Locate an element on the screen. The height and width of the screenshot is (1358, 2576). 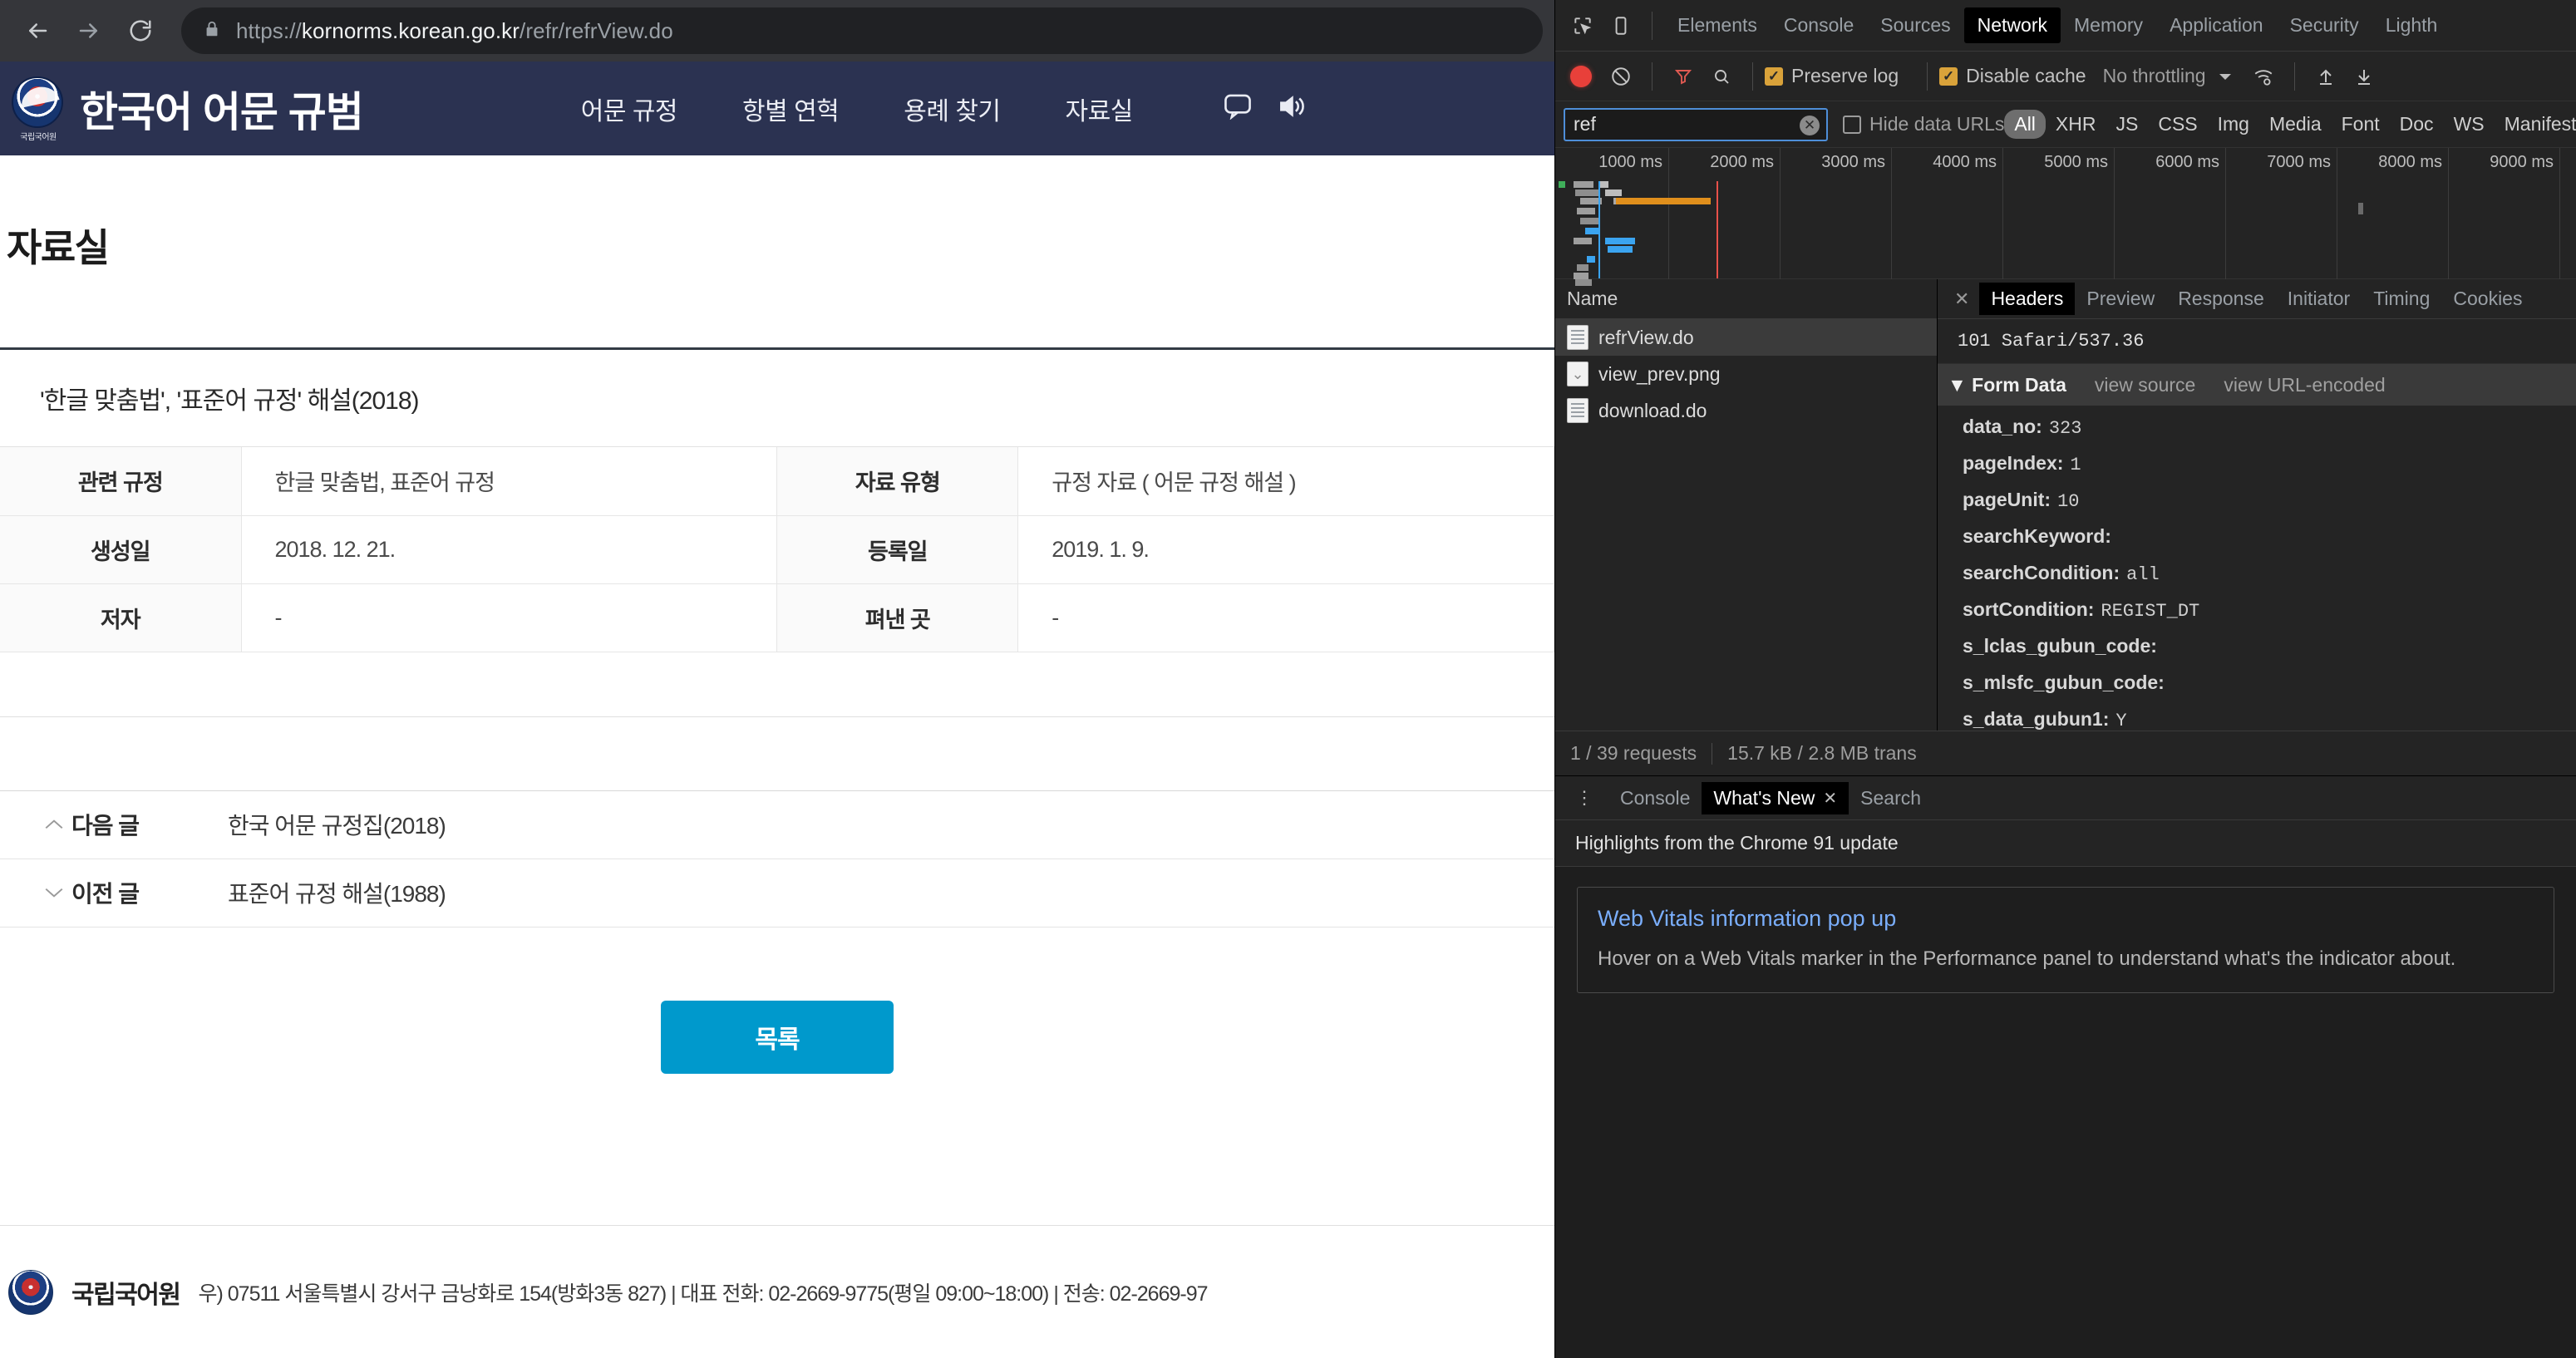
disable-cache-checkbox: ✓ is located at coordinates (1948, 76).